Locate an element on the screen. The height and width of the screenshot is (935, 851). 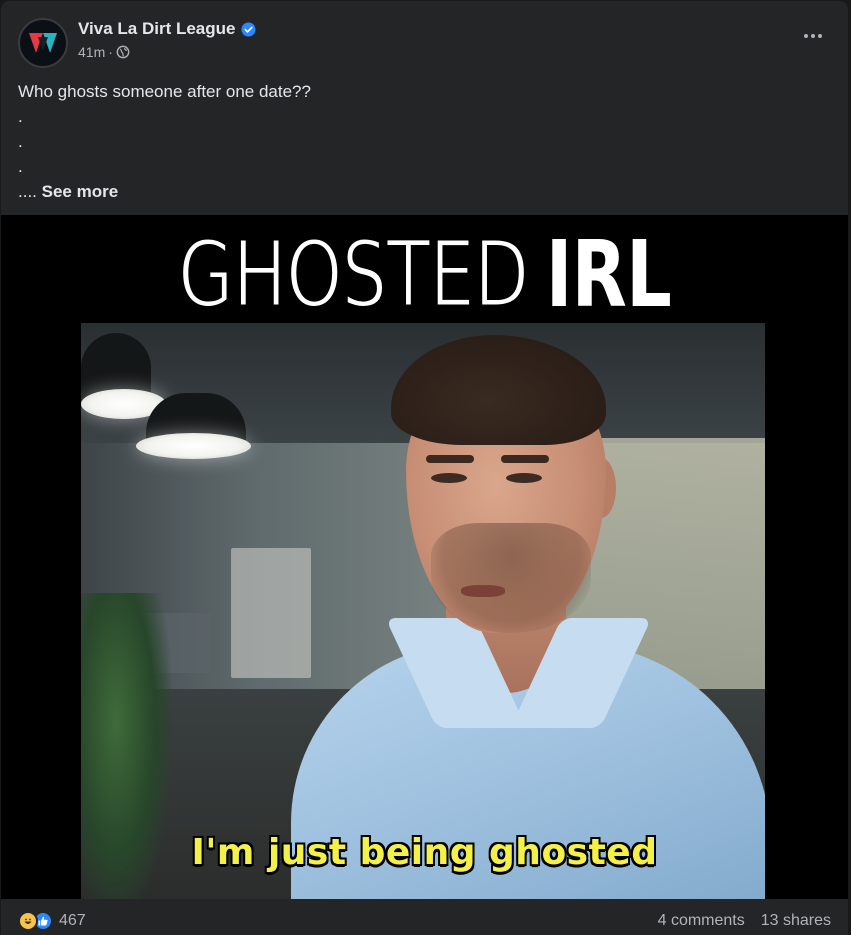
more-horizontal-icon is located at coordinates (806, 36).